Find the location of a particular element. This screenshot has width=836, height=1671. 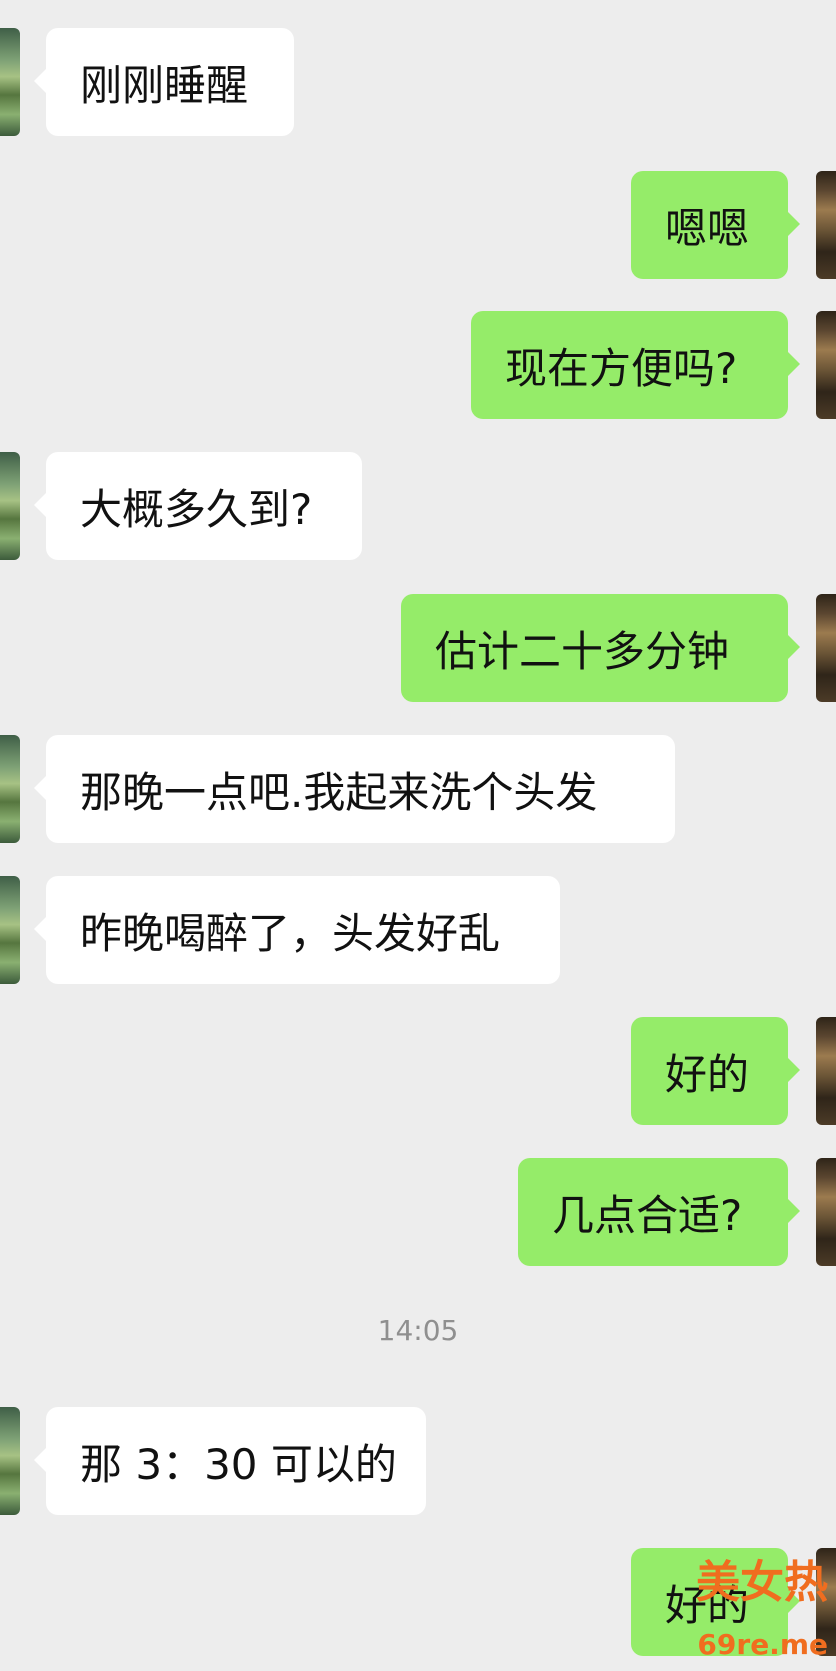

message-row-incoming: 昨晚喝醉了，头发好乱 is located at coordinates (418, 930).